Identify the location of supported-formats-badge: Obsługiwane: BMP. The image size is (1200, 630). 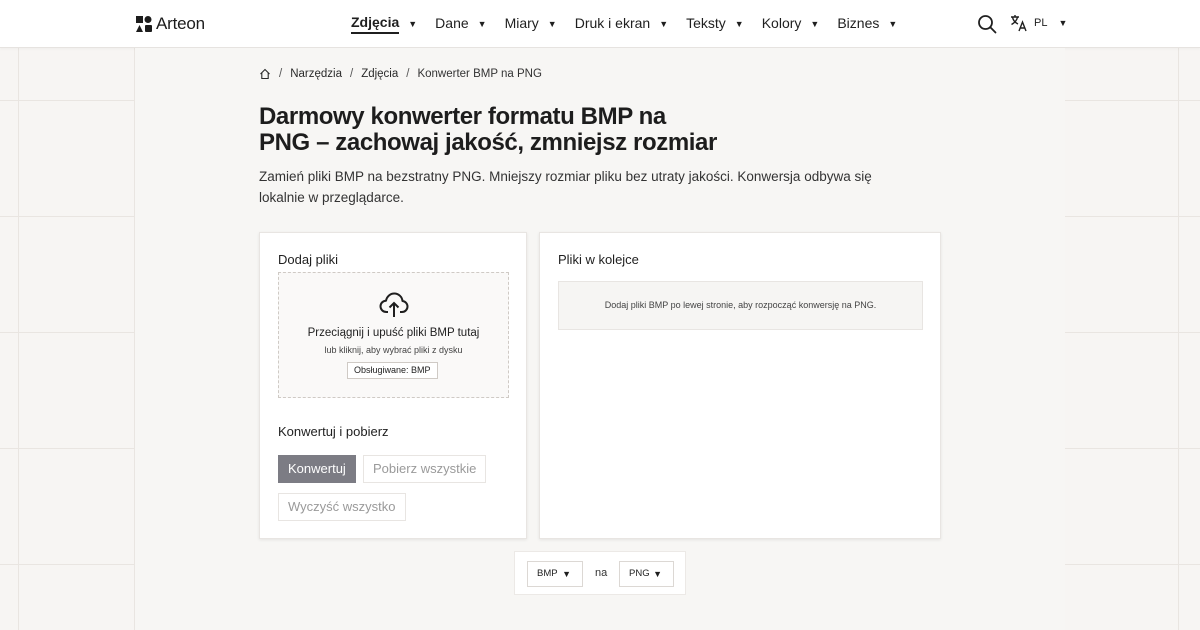
(392, 370).